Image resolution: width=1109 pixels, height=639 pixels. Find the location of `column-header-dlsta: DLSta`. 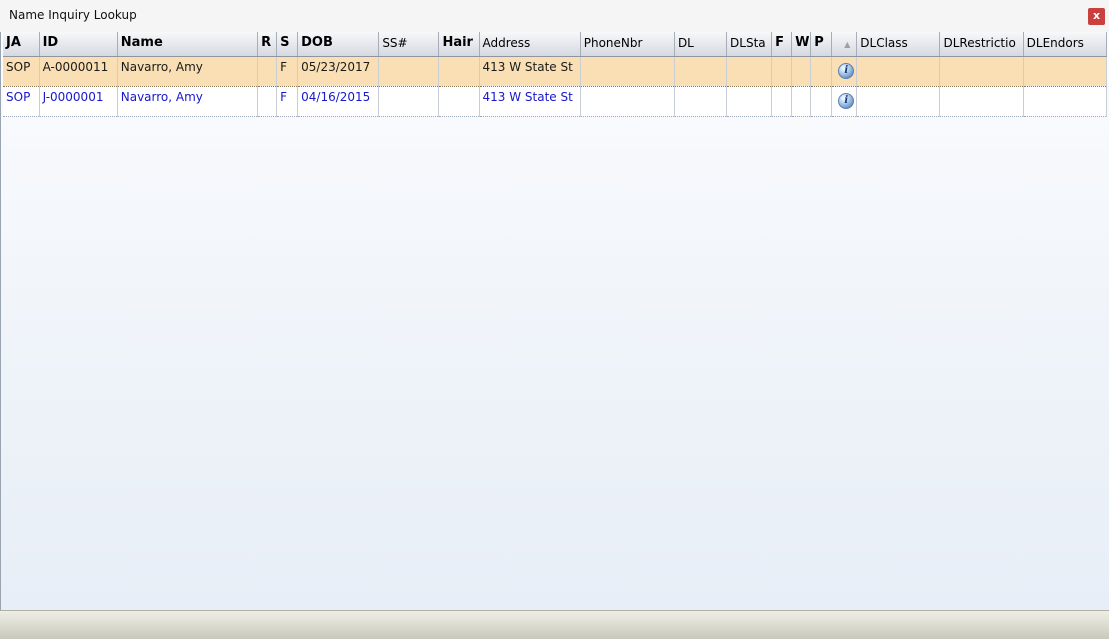

column-header-dlsta: DLSta is located at coordinates (749, 44).